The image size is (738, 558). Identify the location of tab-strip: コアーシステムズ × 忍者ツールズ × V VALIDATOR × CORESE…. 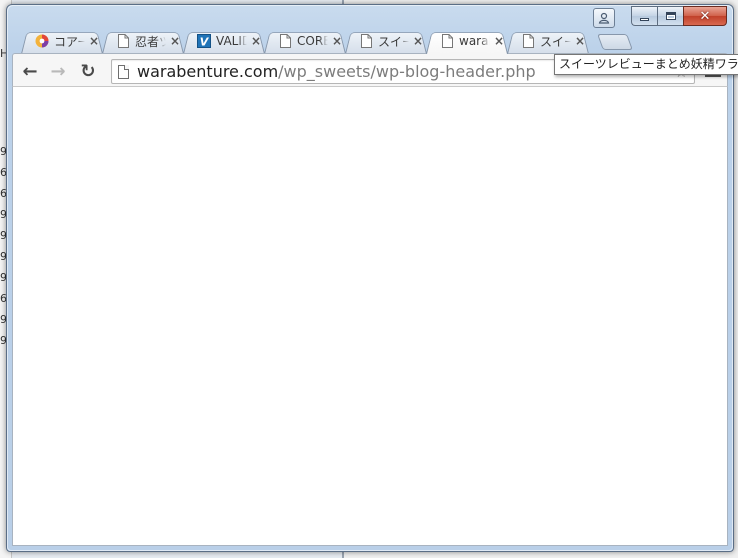
(327, 41).